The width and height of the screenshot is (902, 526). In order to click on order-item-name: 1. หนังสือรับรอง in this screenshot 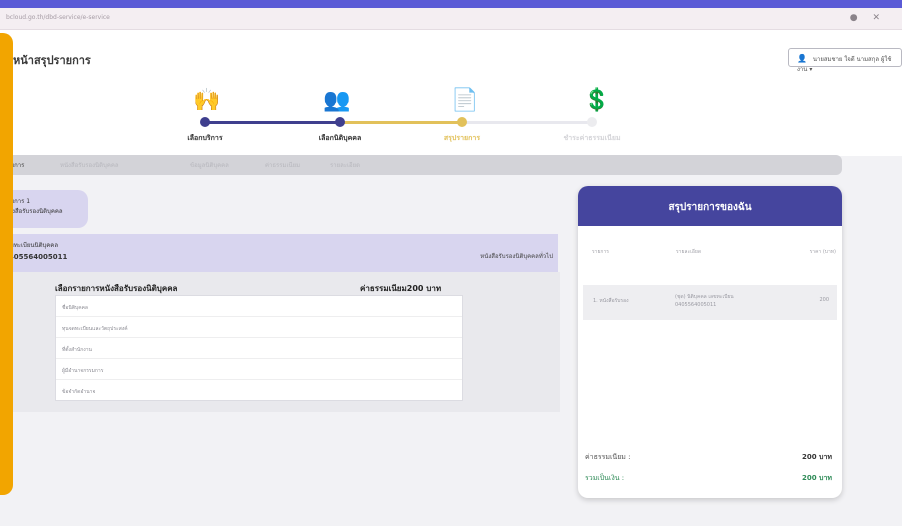, I will do `click(611, 301)`.